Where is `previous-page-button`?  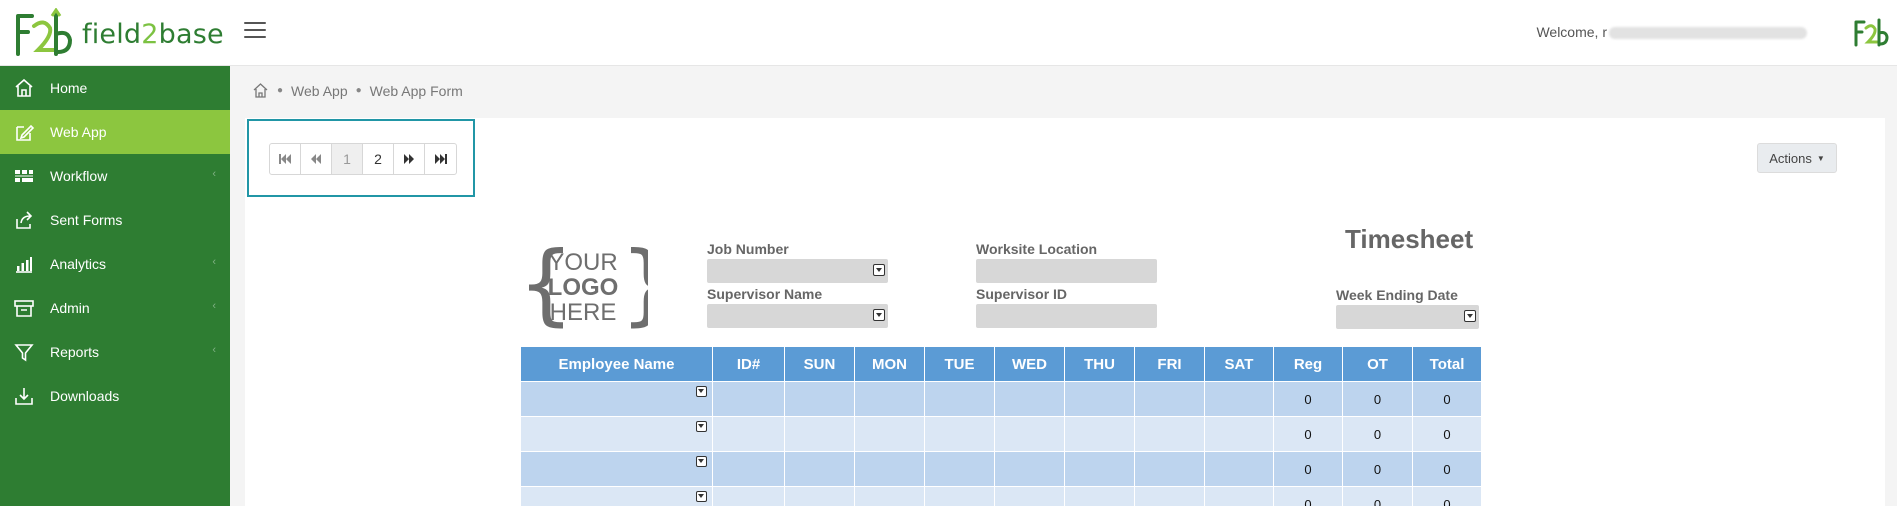
previous-page-button is located at coordinates (316, 159).